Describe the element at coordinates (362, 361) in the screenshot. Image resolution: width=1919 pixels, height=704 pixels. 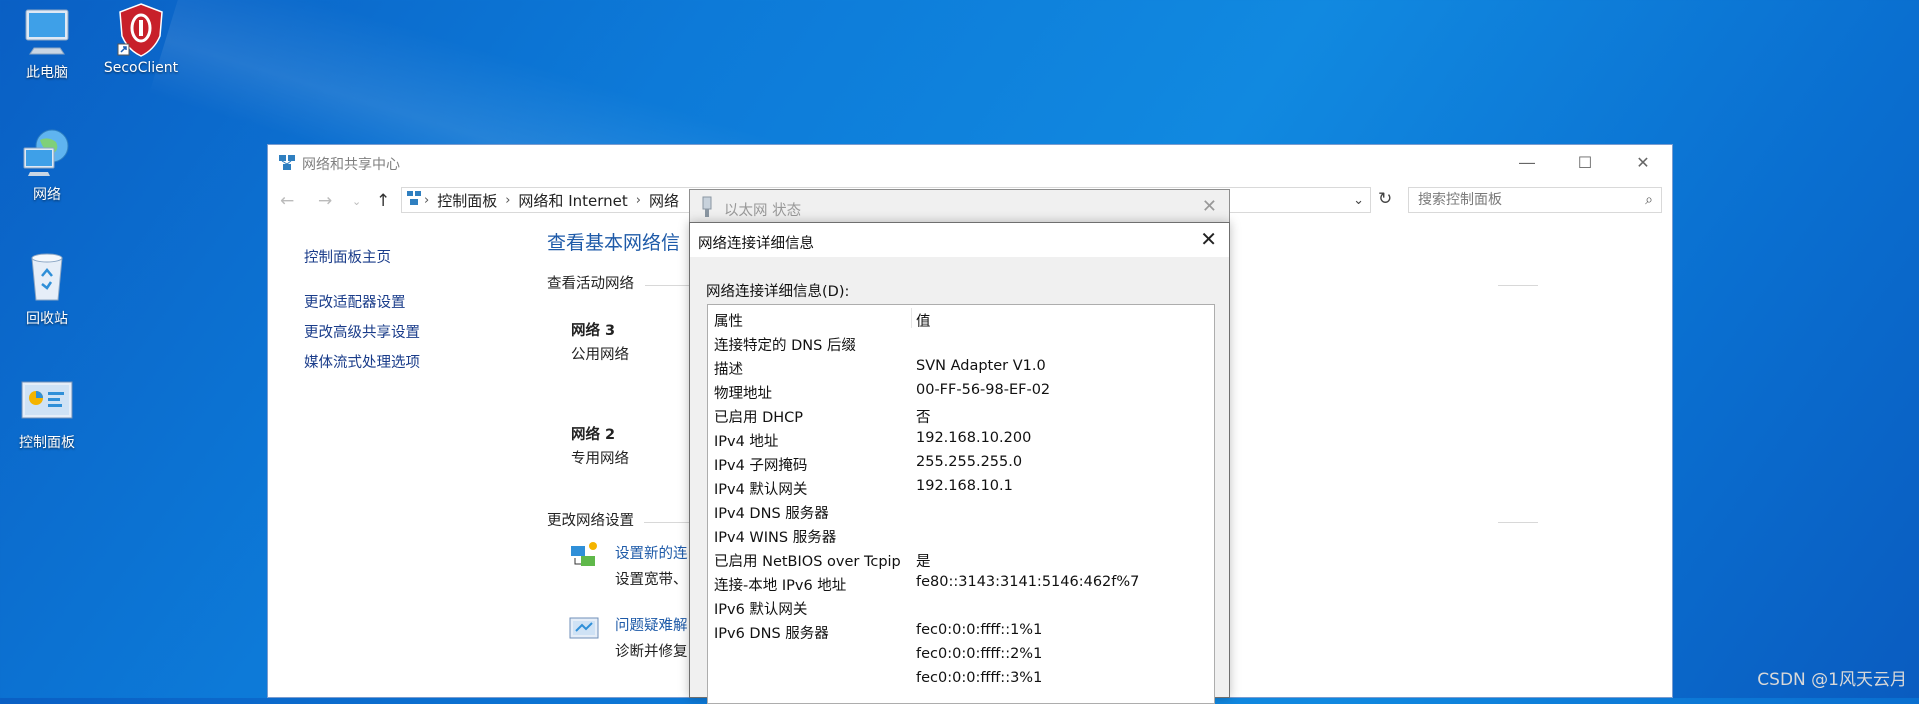
I see `media-streaming-options-link: 媒体流式处理选项` at that location.